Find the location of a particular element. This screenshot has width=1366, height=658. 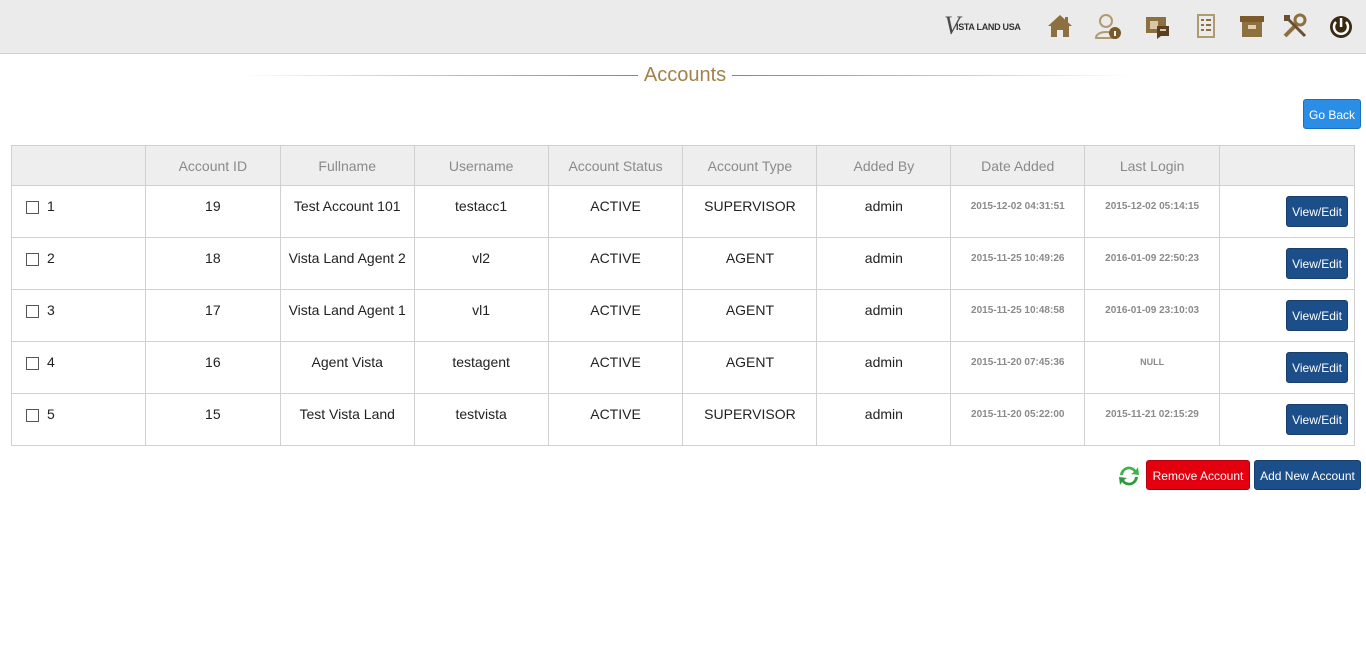

last-login-cell: 2016-01-09 22:50:23 is located at coordinates (1152, 263).